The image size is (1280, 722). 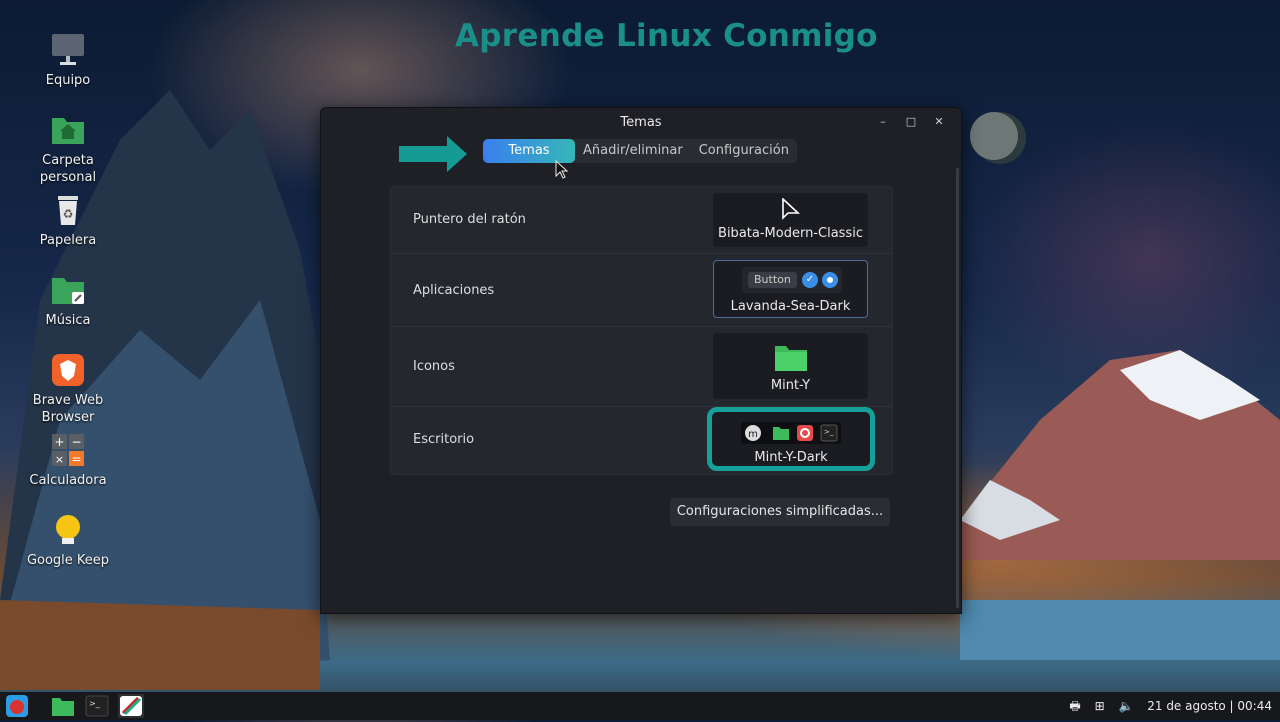 I want to click on icons-theme-name: Mint-Y, so click(x=790, y=385).